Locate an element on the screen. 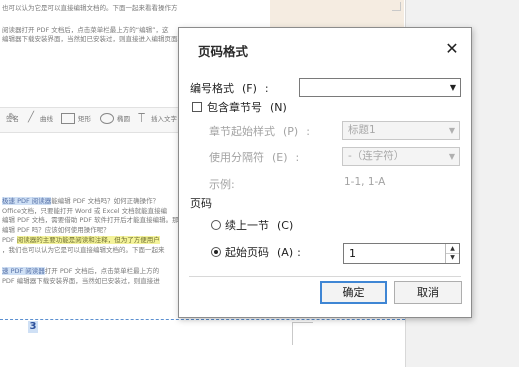  rectangle-icon is located at coordinates (68, 118).